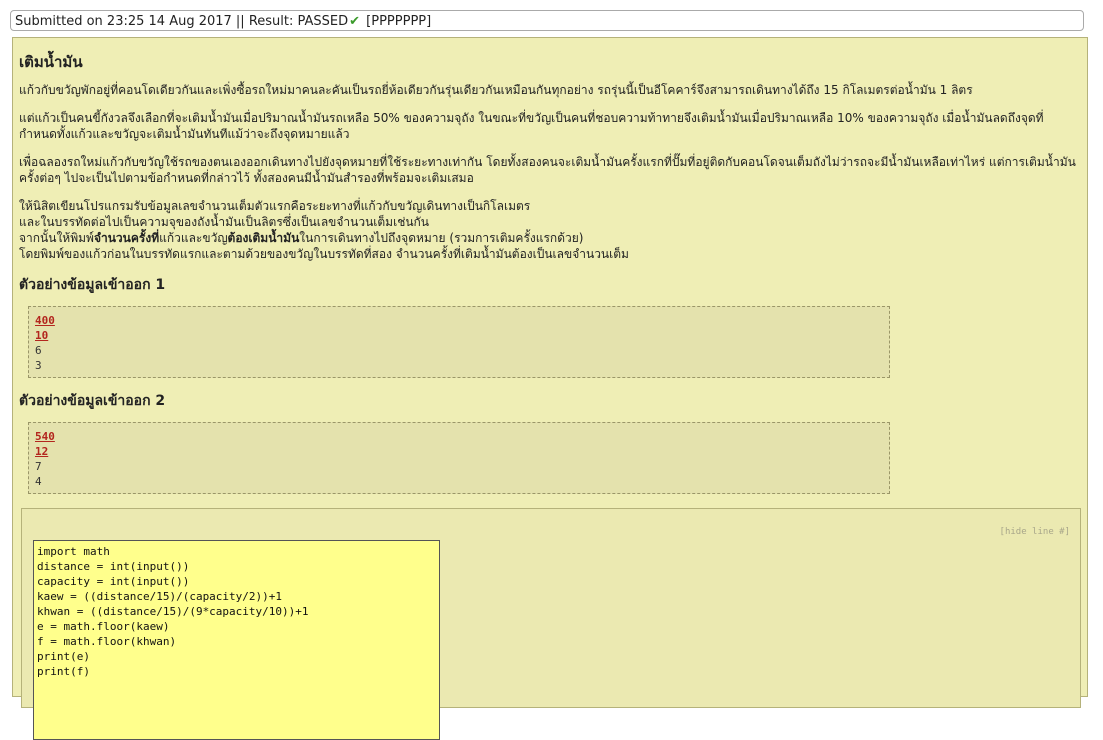 The height and width of the screenshot is (740, 1103). Describe the element at coordinates (1035, 532) in the screenshot. I see `hide-line-numbers-link: [hide line #]` at that location.